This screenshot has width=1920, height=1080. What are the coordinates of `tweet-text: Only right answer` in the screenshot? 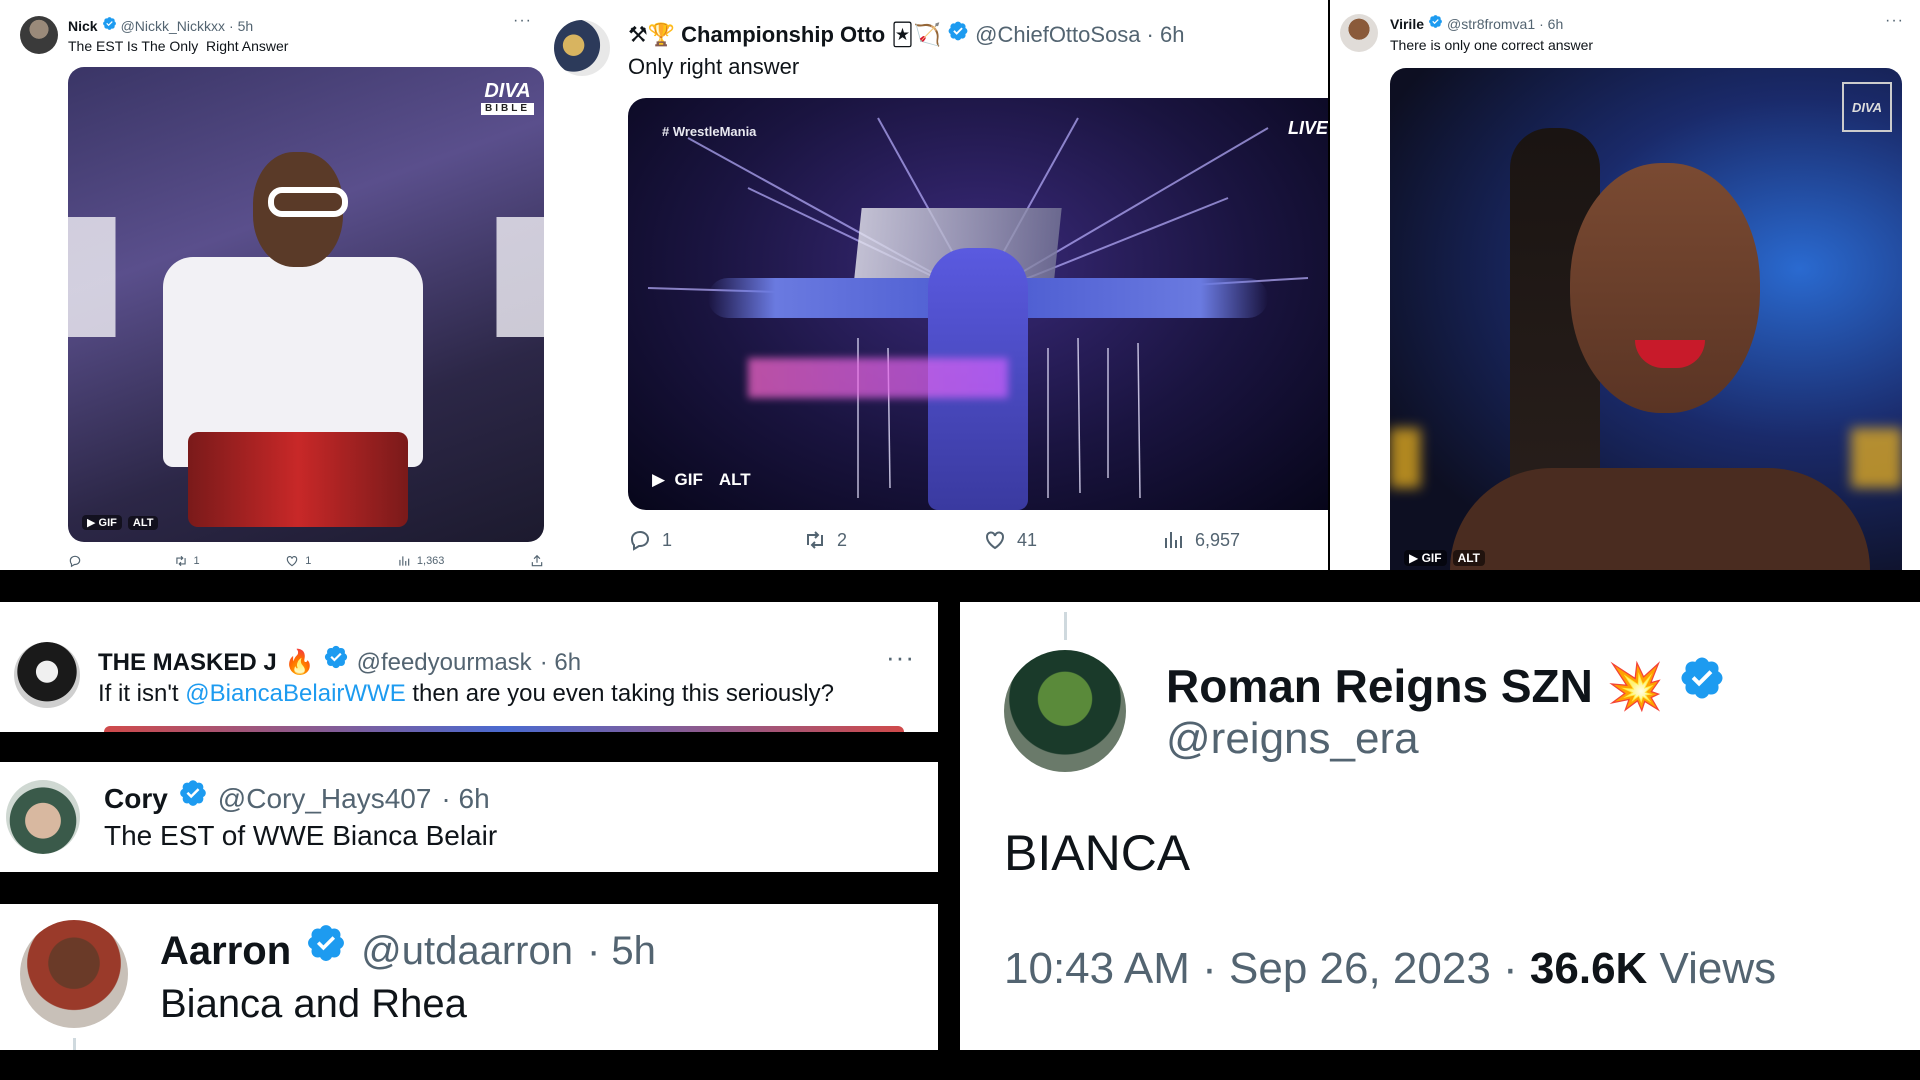 It's located at (714, 66).